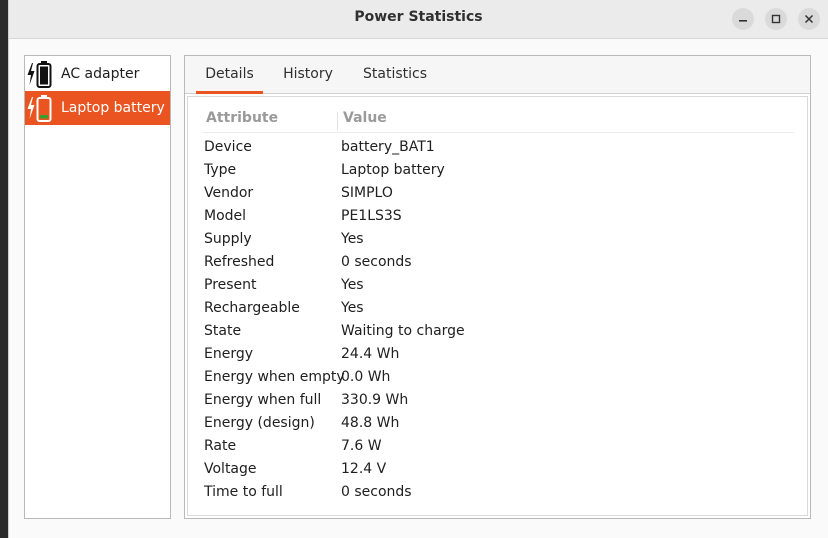  Describe the element at coordinates (498, 354) in the screenshot. I see `table-row: Energy 24.4 Wh` at that location.